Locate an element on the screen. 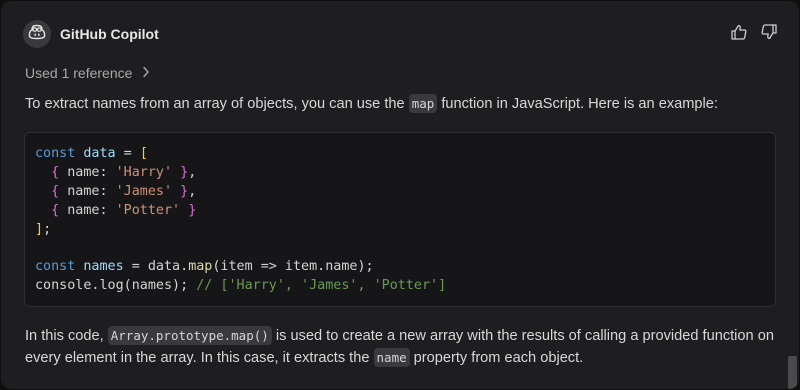 Image resolution: width=800 pixels, height=390 pixels. reference-label: Used 1 reference is located at coordinates (79, 73).